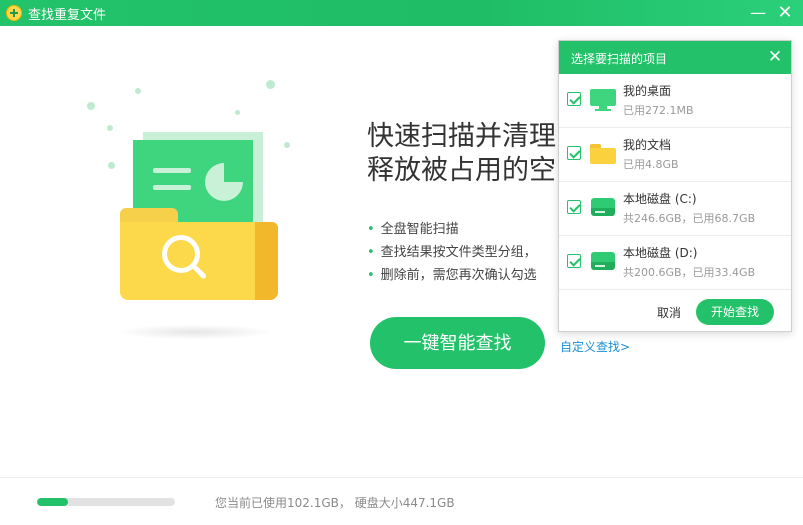  I want to click on disk-usage-text: 您当前已使用102.1GB， 硬盘大小447.1GB, so click(335, 503).